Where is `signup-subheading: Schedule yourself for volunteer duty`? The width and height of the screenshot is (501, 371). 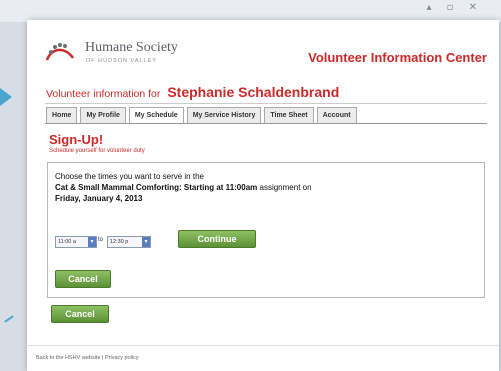 signup-subheading: Schedule yourself for volunteer duty is located at coordinates (97, 151).